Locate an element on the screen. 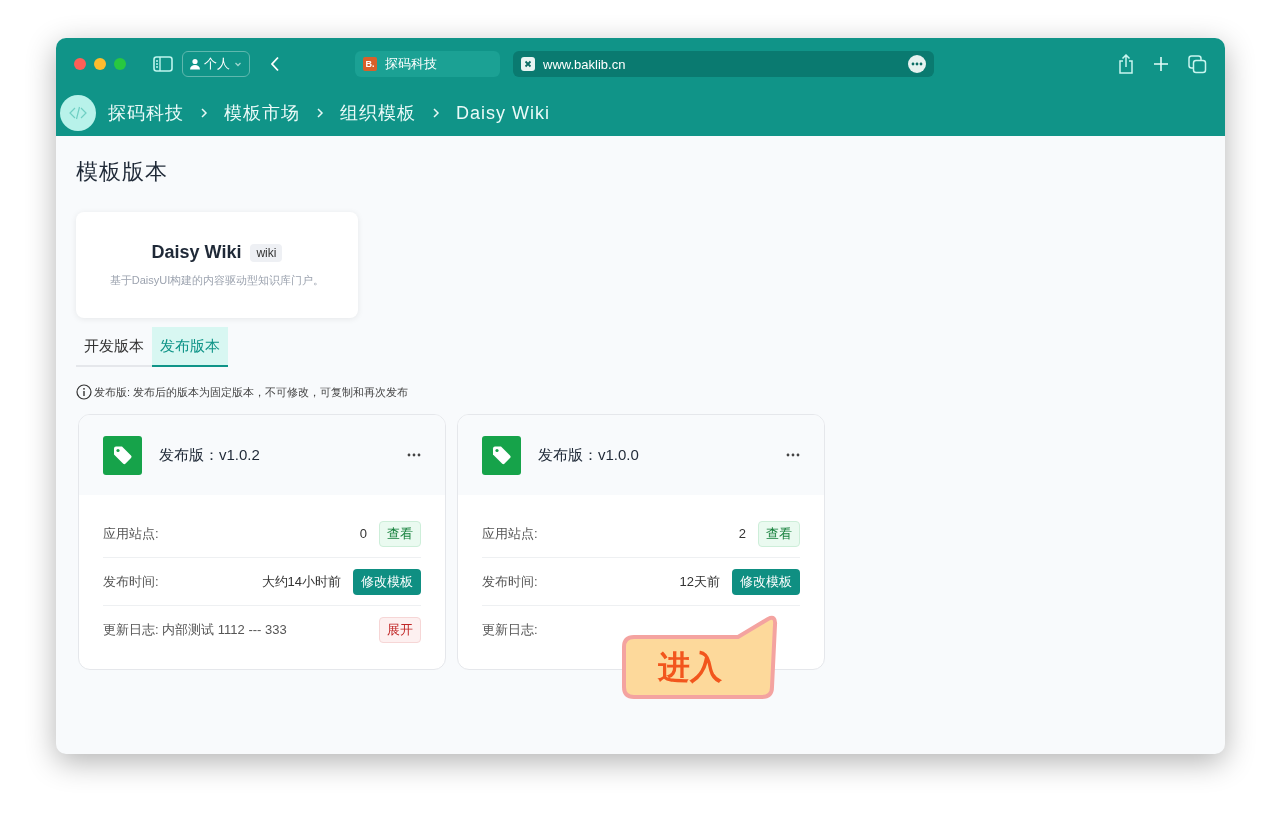 The height and width of the screenshot is (828, 1280). plus-icon is located at coordinates (1161, 64).